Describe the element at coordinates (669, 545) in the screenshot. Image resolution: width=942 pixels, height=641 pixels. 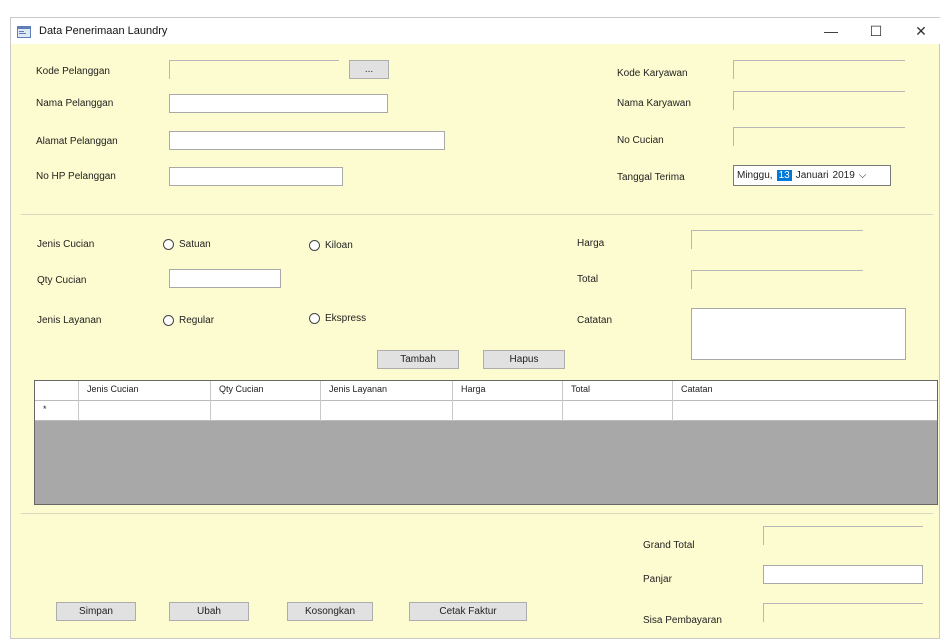
I see `grand-total-label: Grand Total` at that location.